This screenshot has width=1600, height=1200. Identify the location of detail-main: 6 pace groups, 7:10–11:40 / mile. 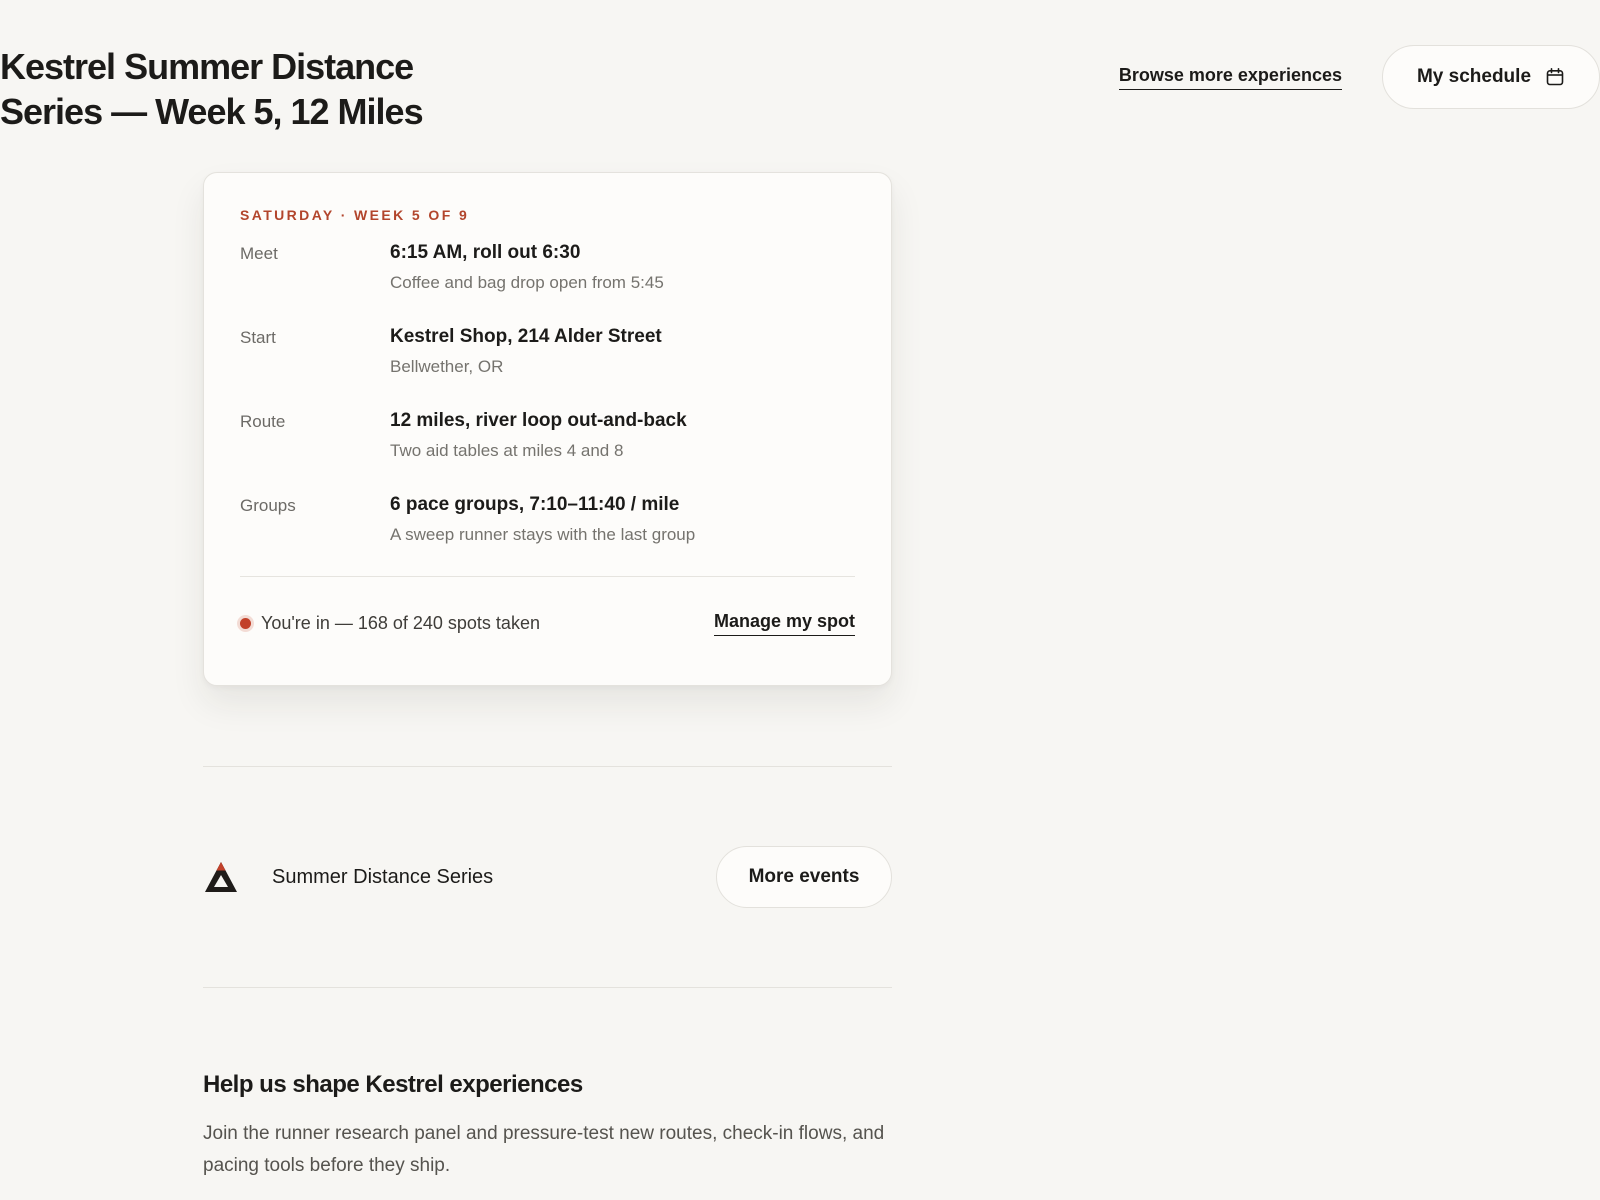
(535, 504).